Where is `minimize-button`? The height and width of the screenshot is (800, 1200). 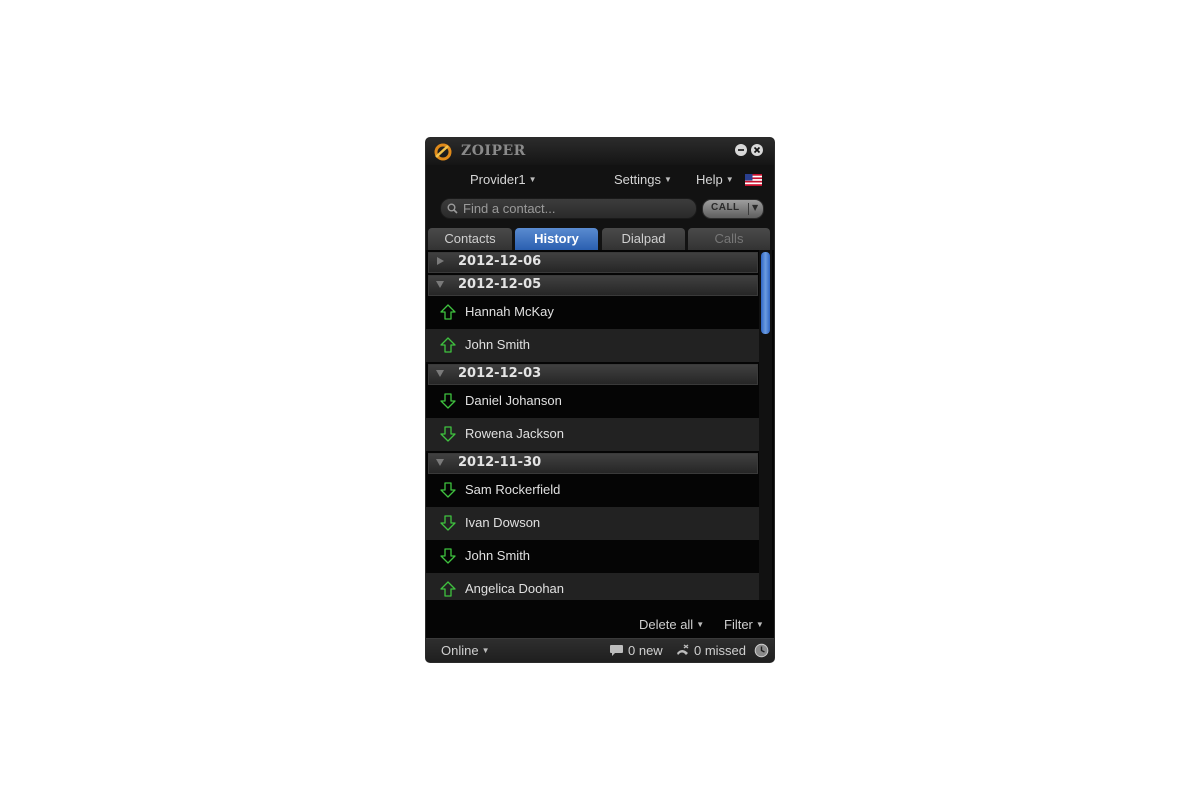 minimize-button is located at coordinates (741, 150).